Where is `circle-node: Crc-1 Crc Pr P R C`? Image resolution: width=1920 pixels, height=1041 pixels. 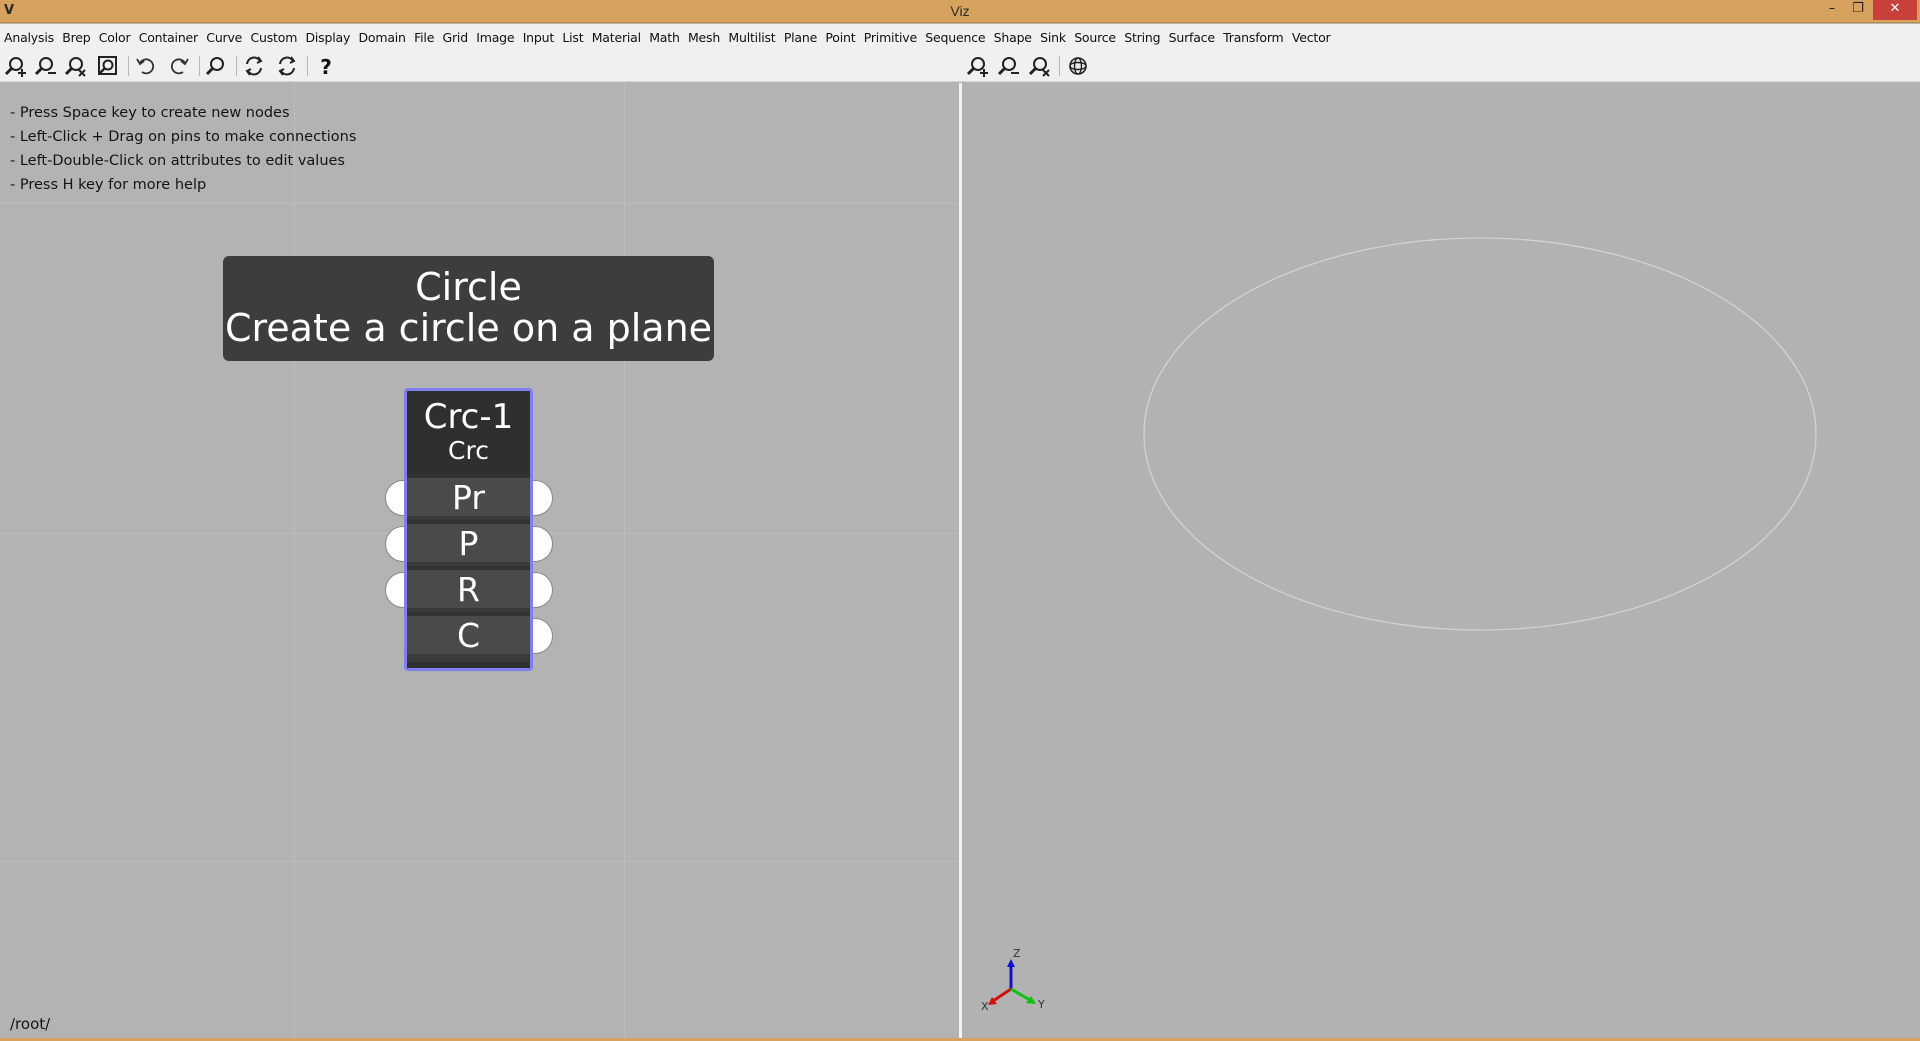 circle-node: Crc-1 Crc Pr P R C is located at coordinates (468, 529).